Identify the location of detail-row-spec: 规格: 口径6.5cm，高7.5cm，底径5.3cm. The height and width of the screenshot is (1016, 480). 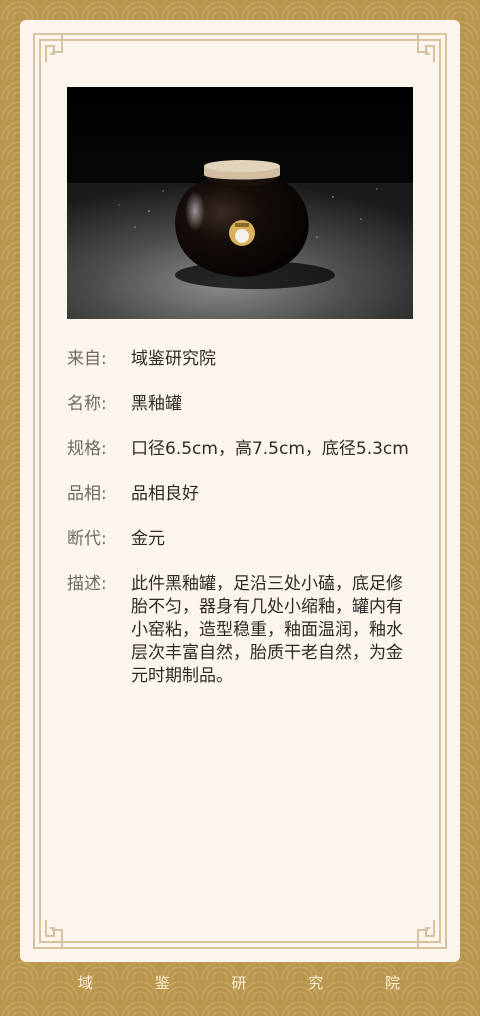
(242, 449).